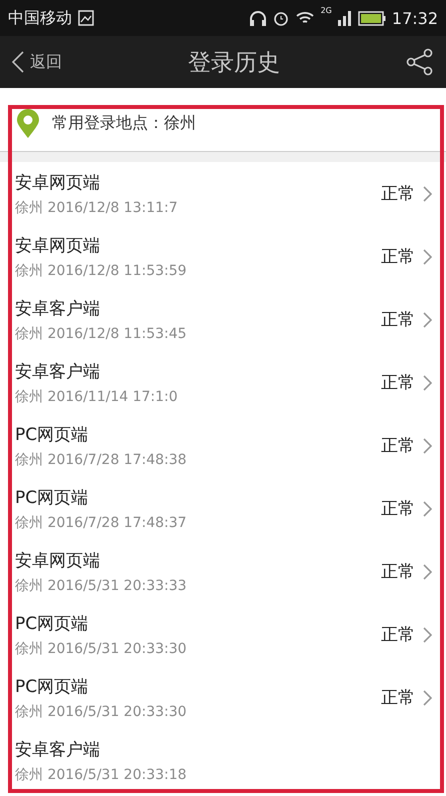  Describe the element at coordinates (223, 319) in the screenshot. I see `login-record: 安卓客户端 徐州 2016/12/8 11:53:45 正常` at that location.